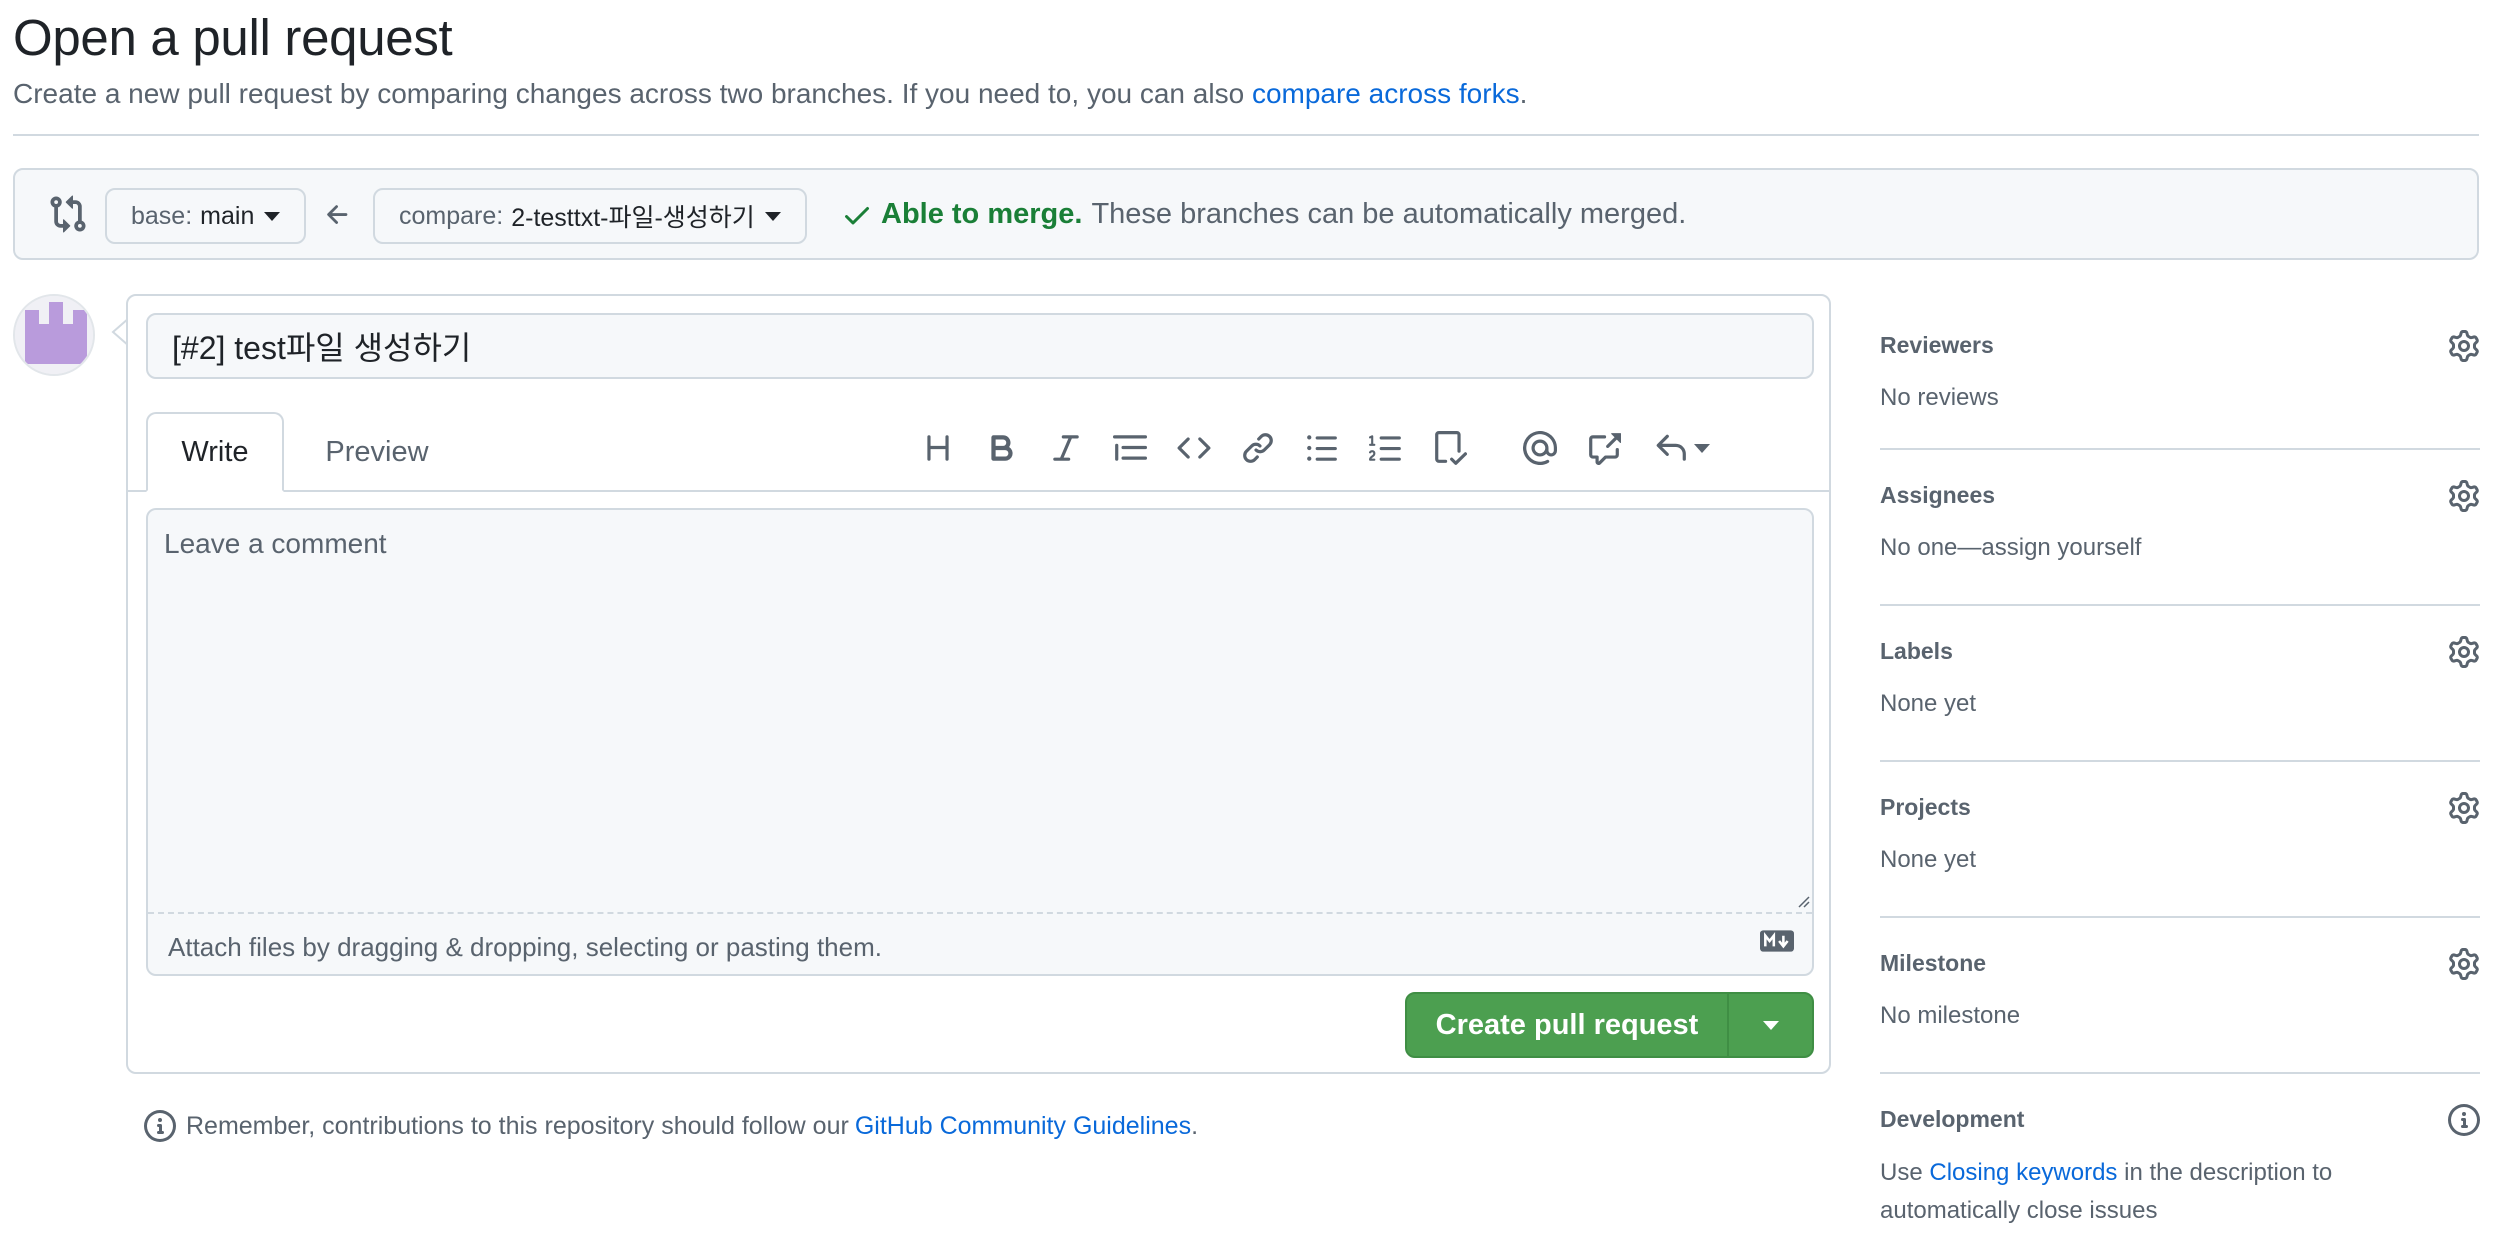  Describe the element at coordinates (1925, 807) in the screenshot. I see `projects-title: Projects` at that location.